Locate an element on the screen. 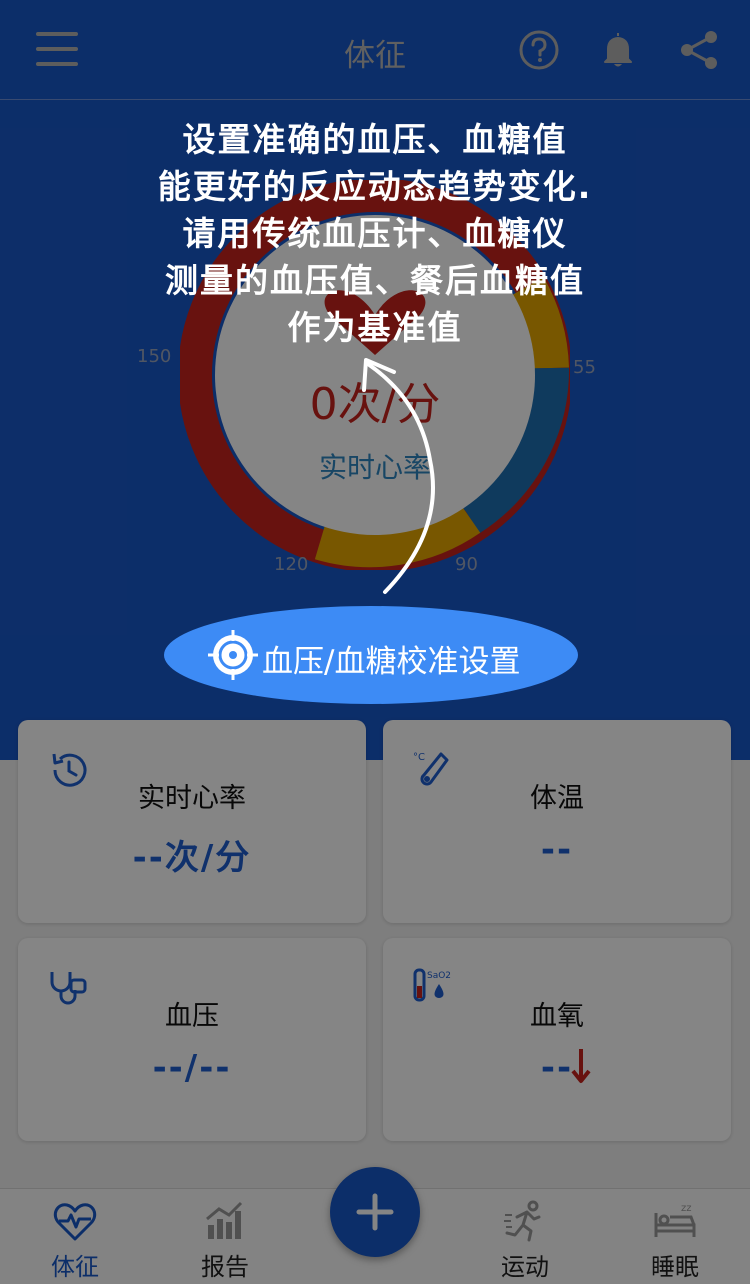 The width and height of the screenshot is (750, 1284). guide-line: 请用传统血压计、血糖仪 is located at coordinates (375, 233).